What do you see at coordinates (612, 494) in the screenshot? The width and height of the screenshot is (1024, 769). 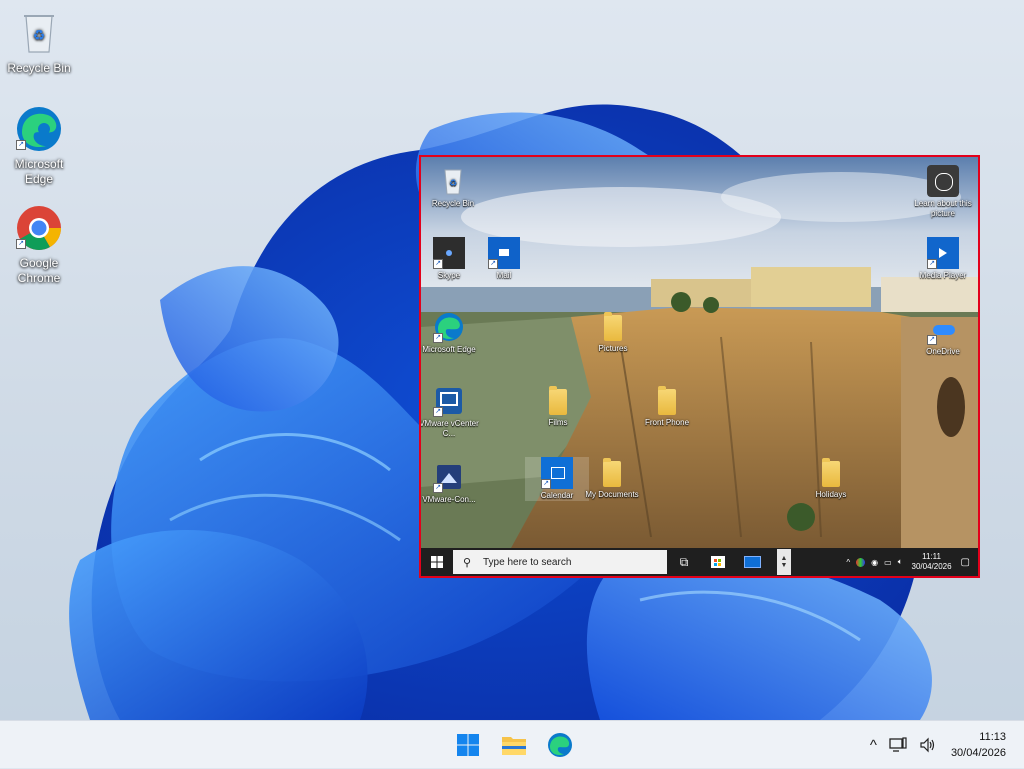 I see `remote-icon-label: My Documents` at bounding box center [612, 494].